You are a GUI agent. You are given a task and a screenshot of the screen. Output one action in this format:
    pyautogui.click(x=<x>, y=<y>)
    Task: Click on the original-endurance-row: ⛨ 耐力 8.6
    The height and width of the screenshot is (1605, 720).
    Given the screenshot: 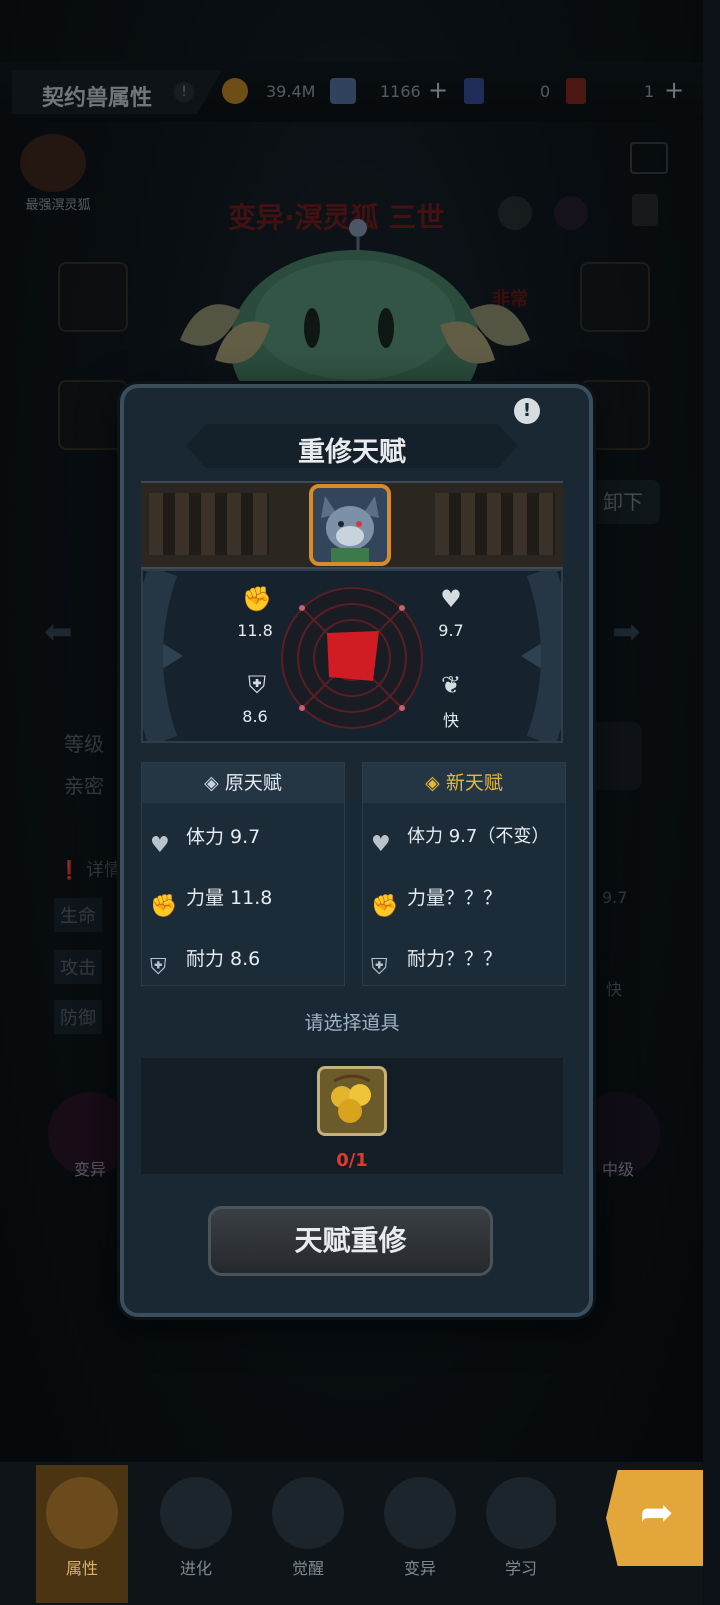 What is the action you would take?
    pyautogui.click(x=205, y=959)
    